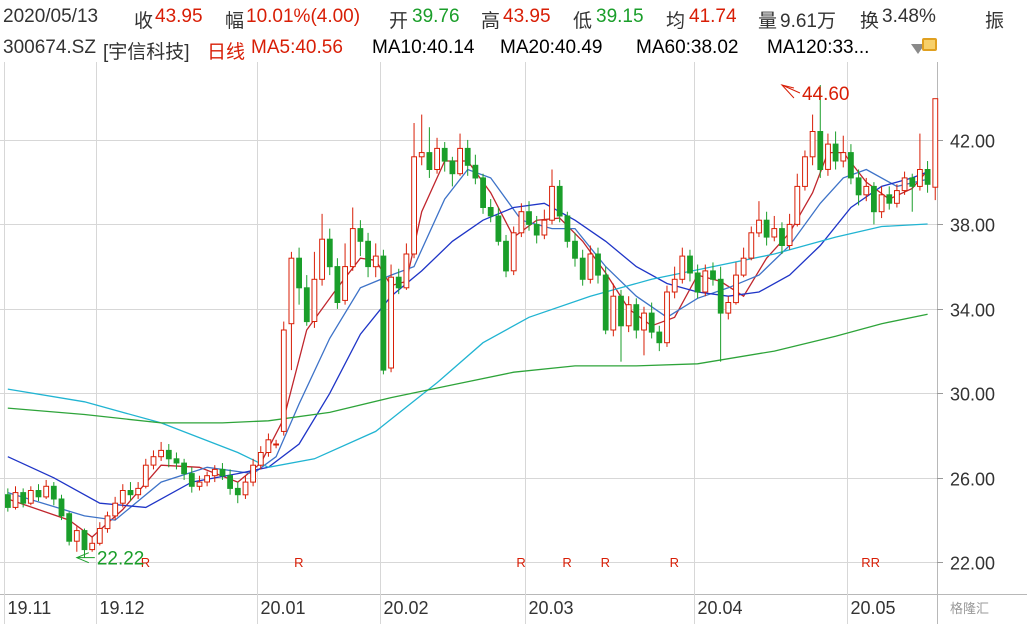 The image size is (1027, 624). Describe the element at coordinates (491, 21) in the screenshot. I see `high-label: 高` at that location.